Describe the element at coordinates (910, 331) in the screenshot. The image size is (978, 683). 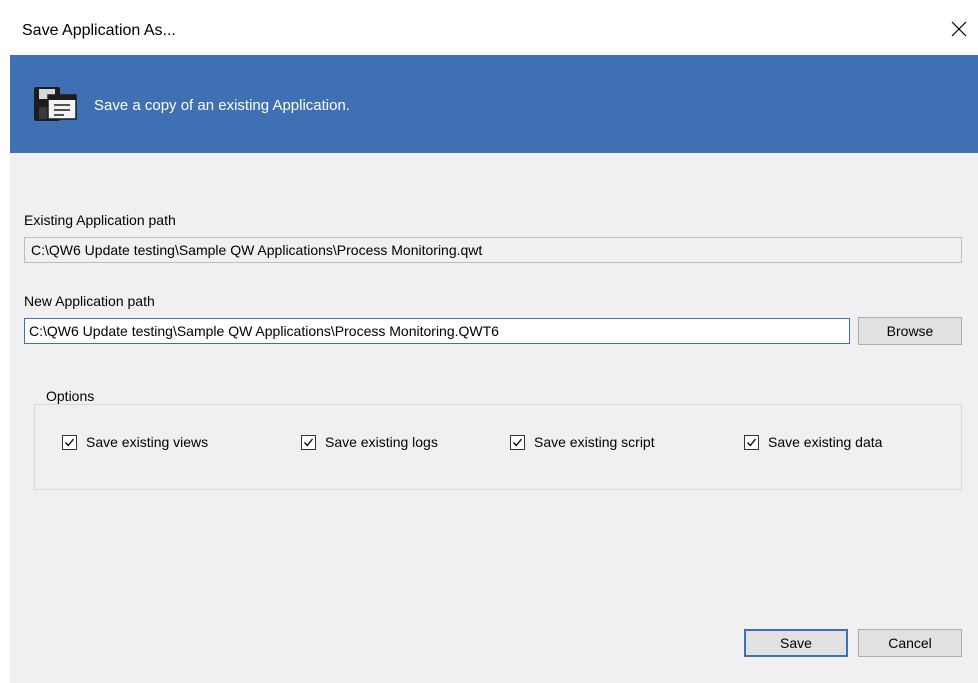
I see `browse-button: Browse` at that location.